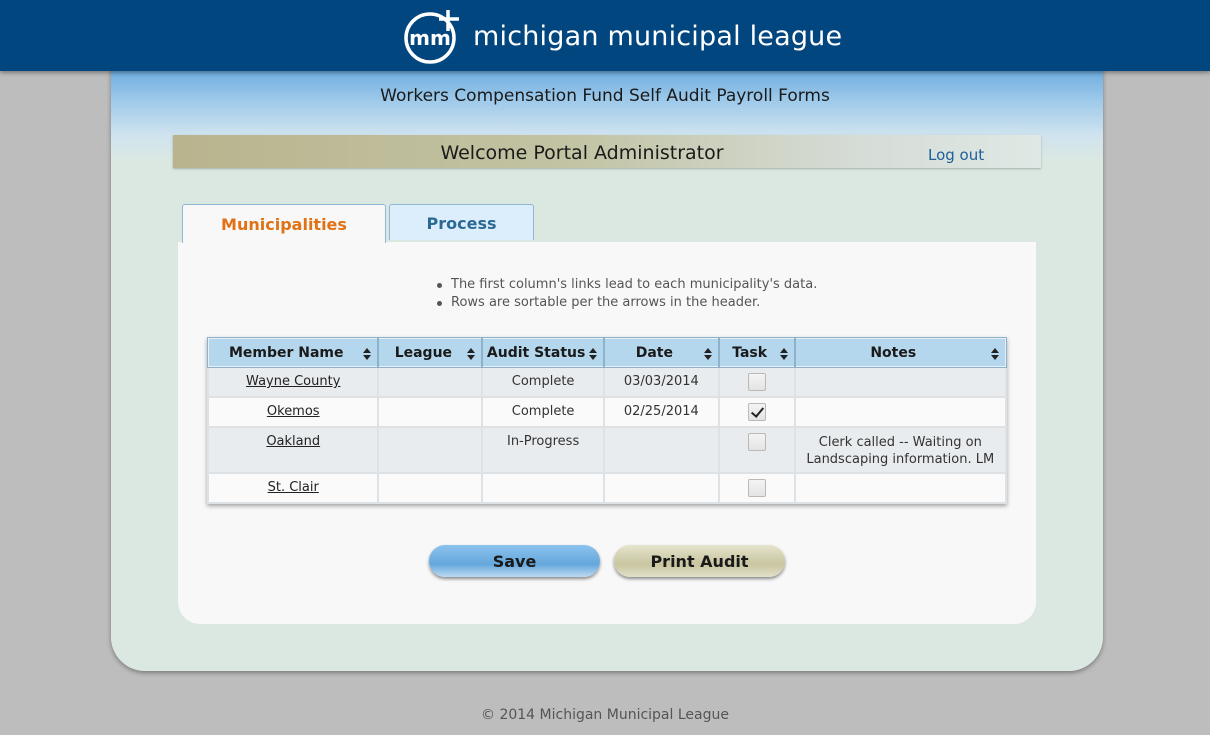 The height and width of the screenshot is (735, 1210). What do you see at coordinates (543, 488) in the screenshot?
I see `cell-audit-status` at bounding box center [543, 488].